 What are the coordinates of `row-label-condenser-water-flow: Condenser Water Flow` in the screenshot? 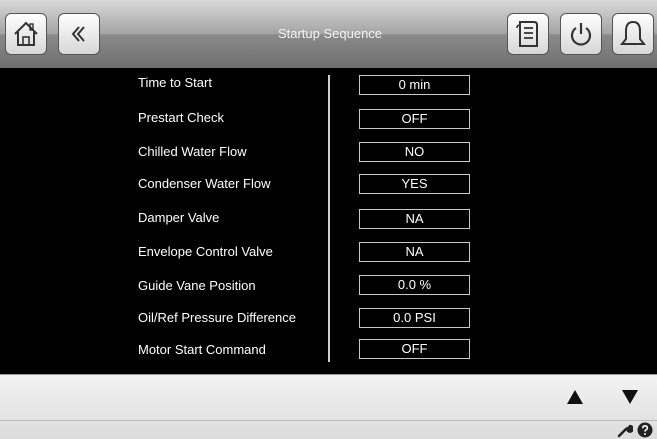 It's located at (204, 183).